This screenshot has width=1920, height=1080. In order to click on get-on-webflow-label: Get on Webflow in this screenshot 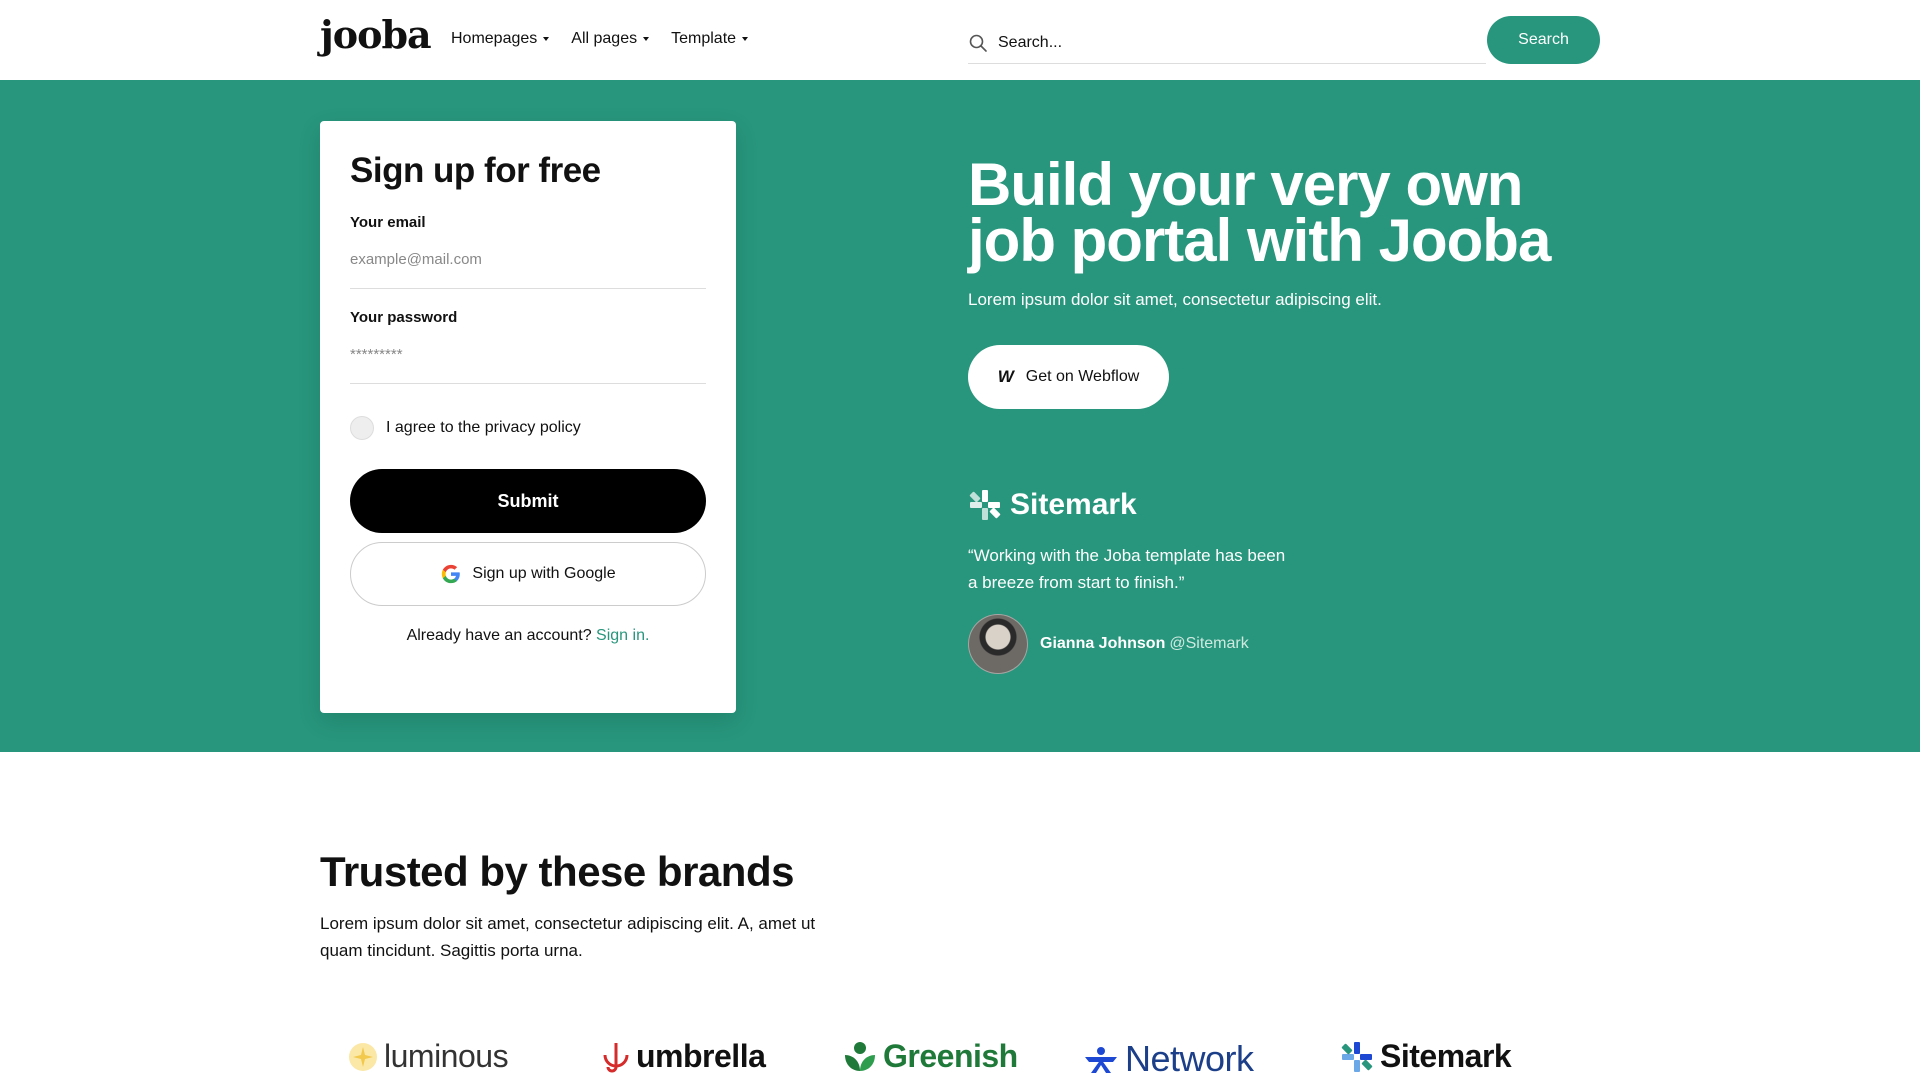, I will do `click(1082, 376)`.